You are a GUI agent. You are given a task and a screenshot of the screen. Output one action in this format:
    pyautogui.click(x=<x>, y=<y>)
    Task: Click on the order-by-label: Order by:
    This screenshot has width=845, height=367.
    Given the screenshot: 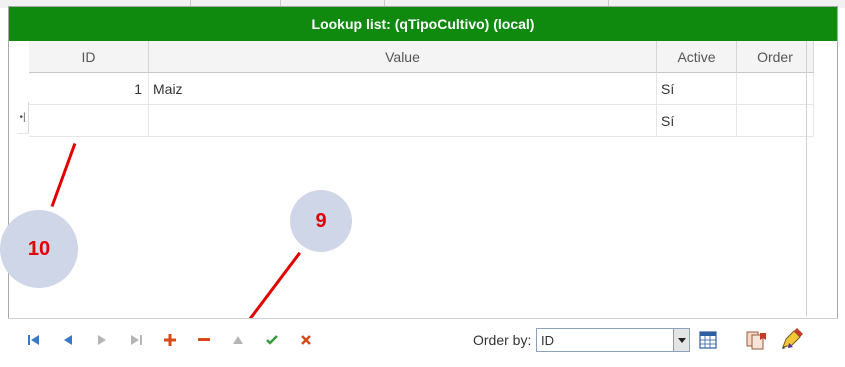 What is the action you would take?
    pyautogui.click(x=502, y=340)
    